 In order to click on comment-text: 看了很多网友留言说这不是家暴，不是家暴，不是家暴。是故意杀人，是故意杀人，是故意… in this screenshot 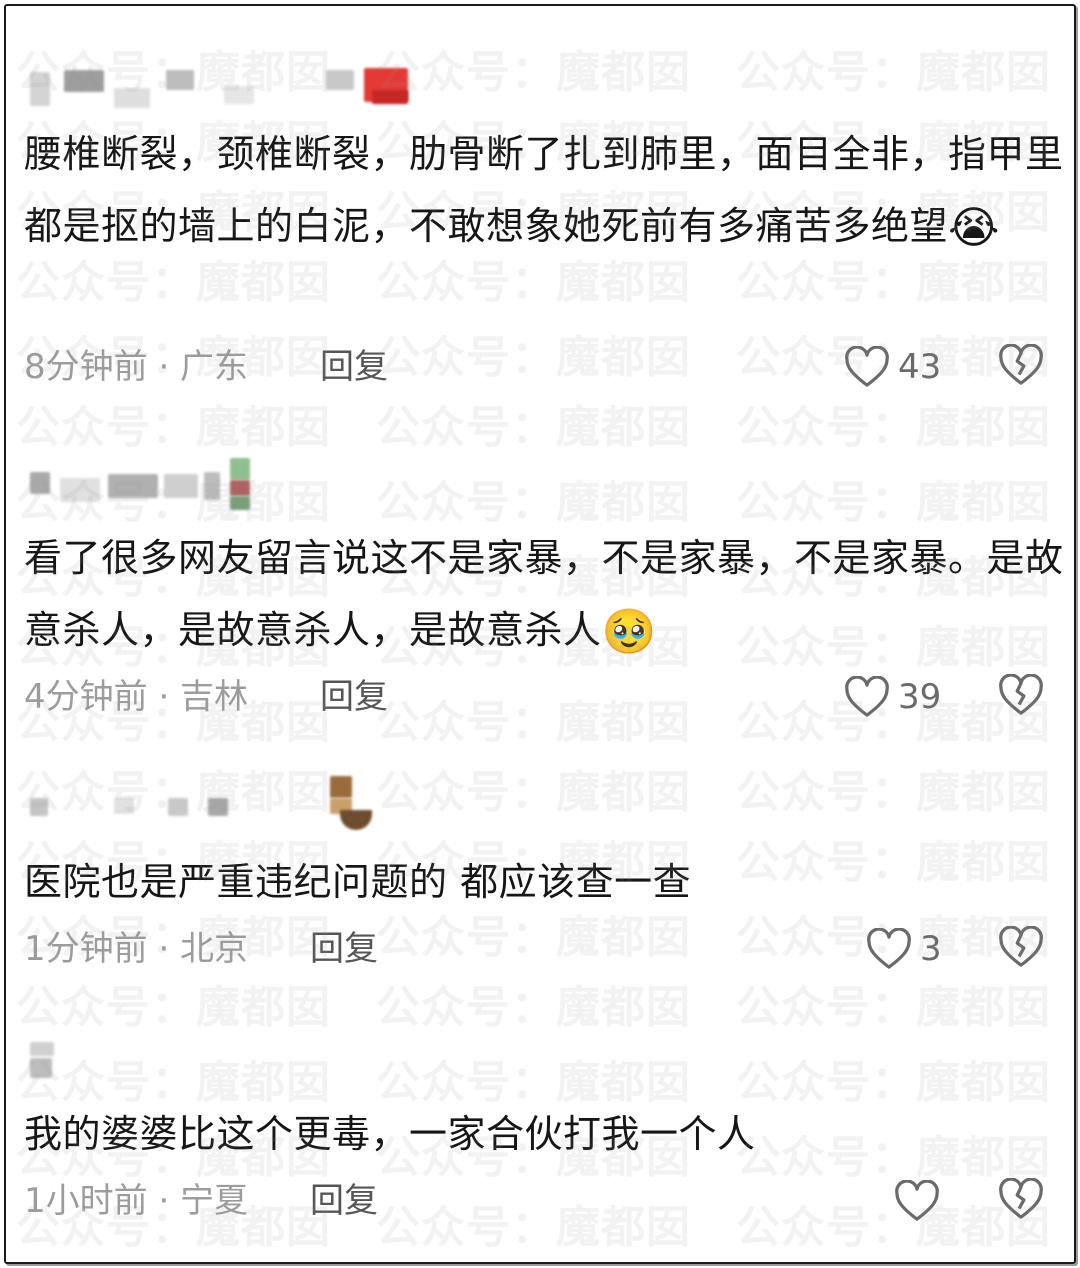, I will do `click(544, 595)`.